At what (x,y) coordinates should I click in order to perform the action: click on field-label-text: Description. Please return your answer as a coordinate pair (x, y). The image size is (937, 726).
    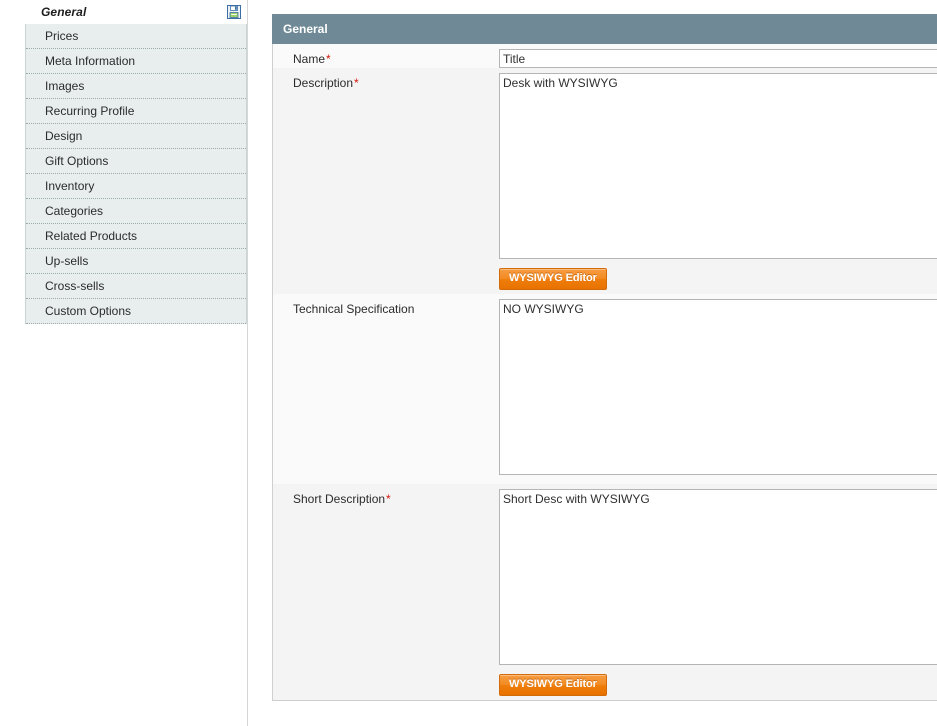
    Looking at the image, I should click on (323, 83).